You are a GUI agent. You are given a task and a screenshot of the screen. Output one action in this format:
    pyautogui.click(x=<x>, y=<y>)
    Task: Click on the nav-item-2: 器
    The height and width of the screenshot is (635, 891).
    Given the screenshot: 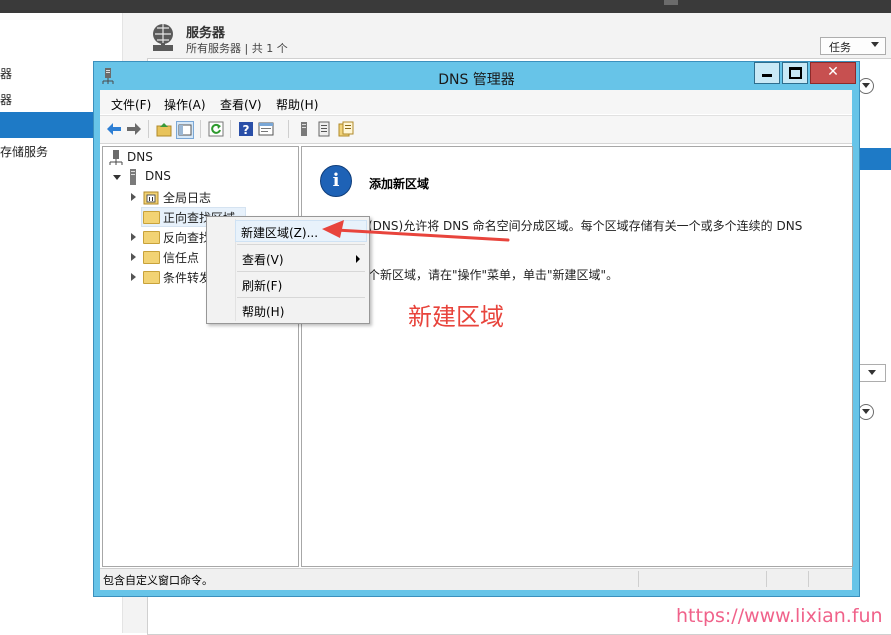 What is the action you would take?
    pyautogui.click(x=6, y=99)
    